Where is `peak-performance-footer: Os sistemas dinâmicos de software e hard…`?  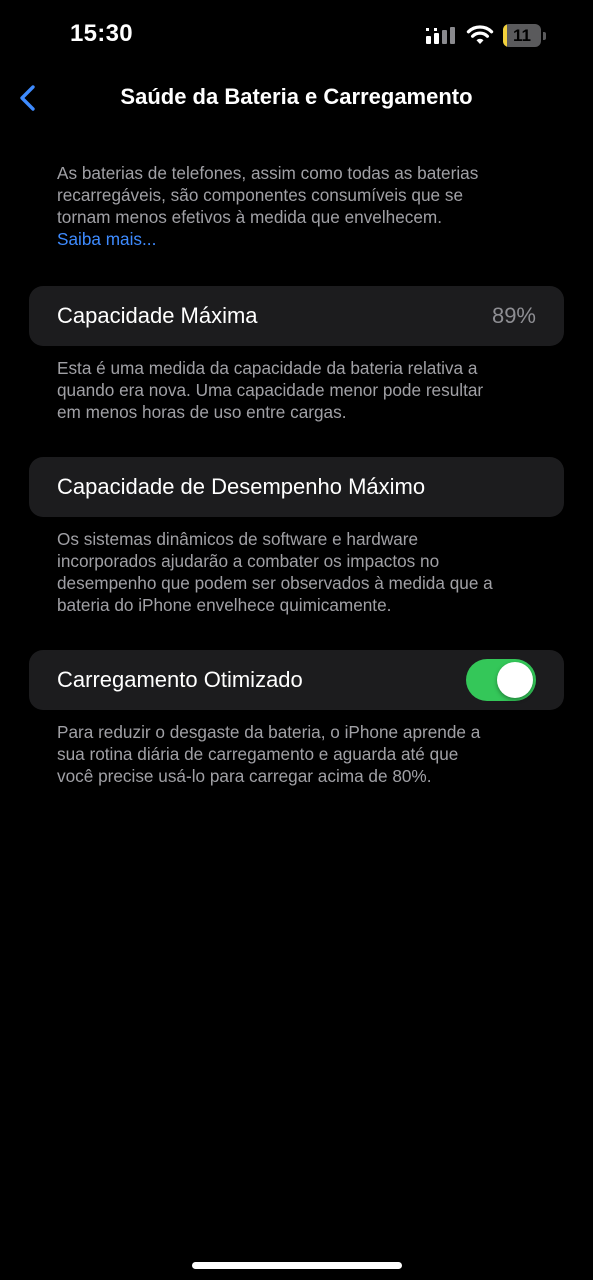 peak-performance-footer: Os sistemas dinâmicos de software e hard… is located at coordinates (297, 572).